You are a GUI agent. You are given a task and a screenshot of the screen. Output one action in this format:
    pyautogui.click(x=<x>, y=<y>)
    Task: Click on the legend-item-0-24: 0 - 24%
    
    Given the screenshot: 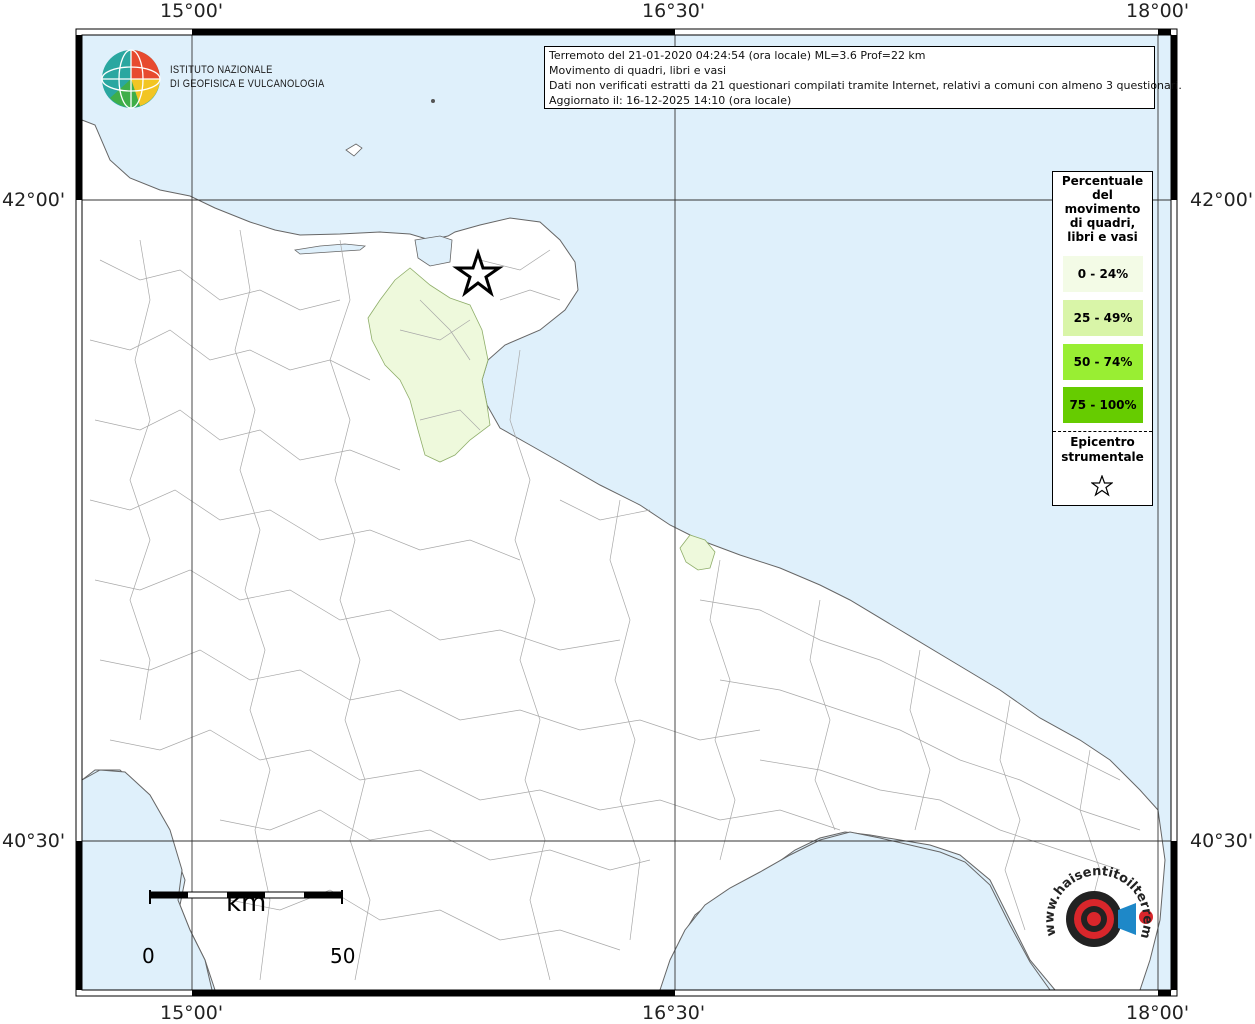 What is the action you would take?
    pyautogui.click(x=1103, y=274)
    